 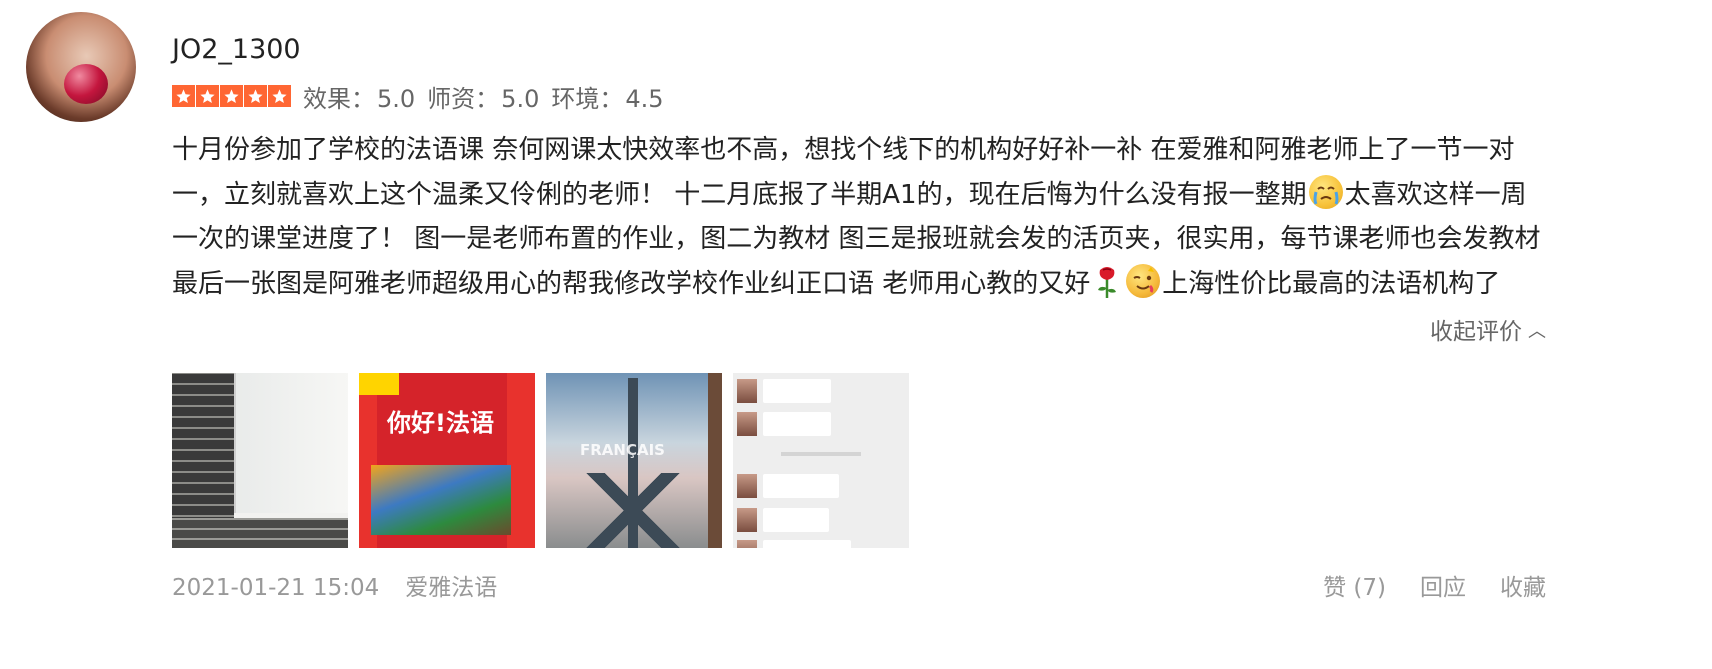 I want to click on review-actions: 赞 (7) 回应 收藏, so click(x=1434, y=585).